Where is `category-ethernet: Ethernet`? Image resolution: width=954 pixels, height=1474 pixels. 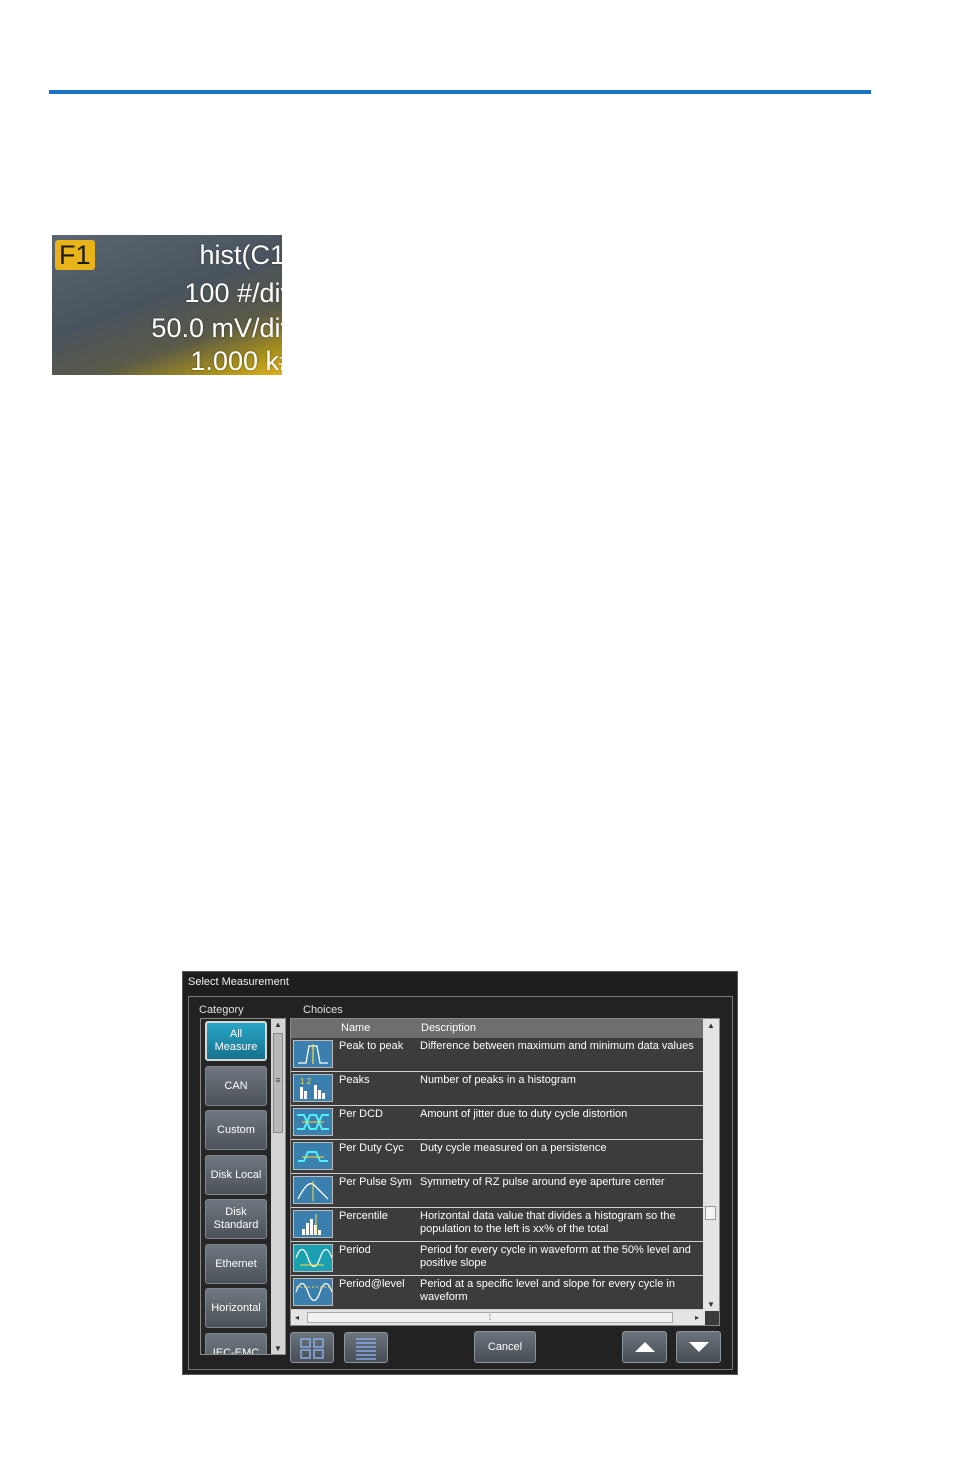 category-ethernet: Ethernet is located at coordinates (236, 1264).